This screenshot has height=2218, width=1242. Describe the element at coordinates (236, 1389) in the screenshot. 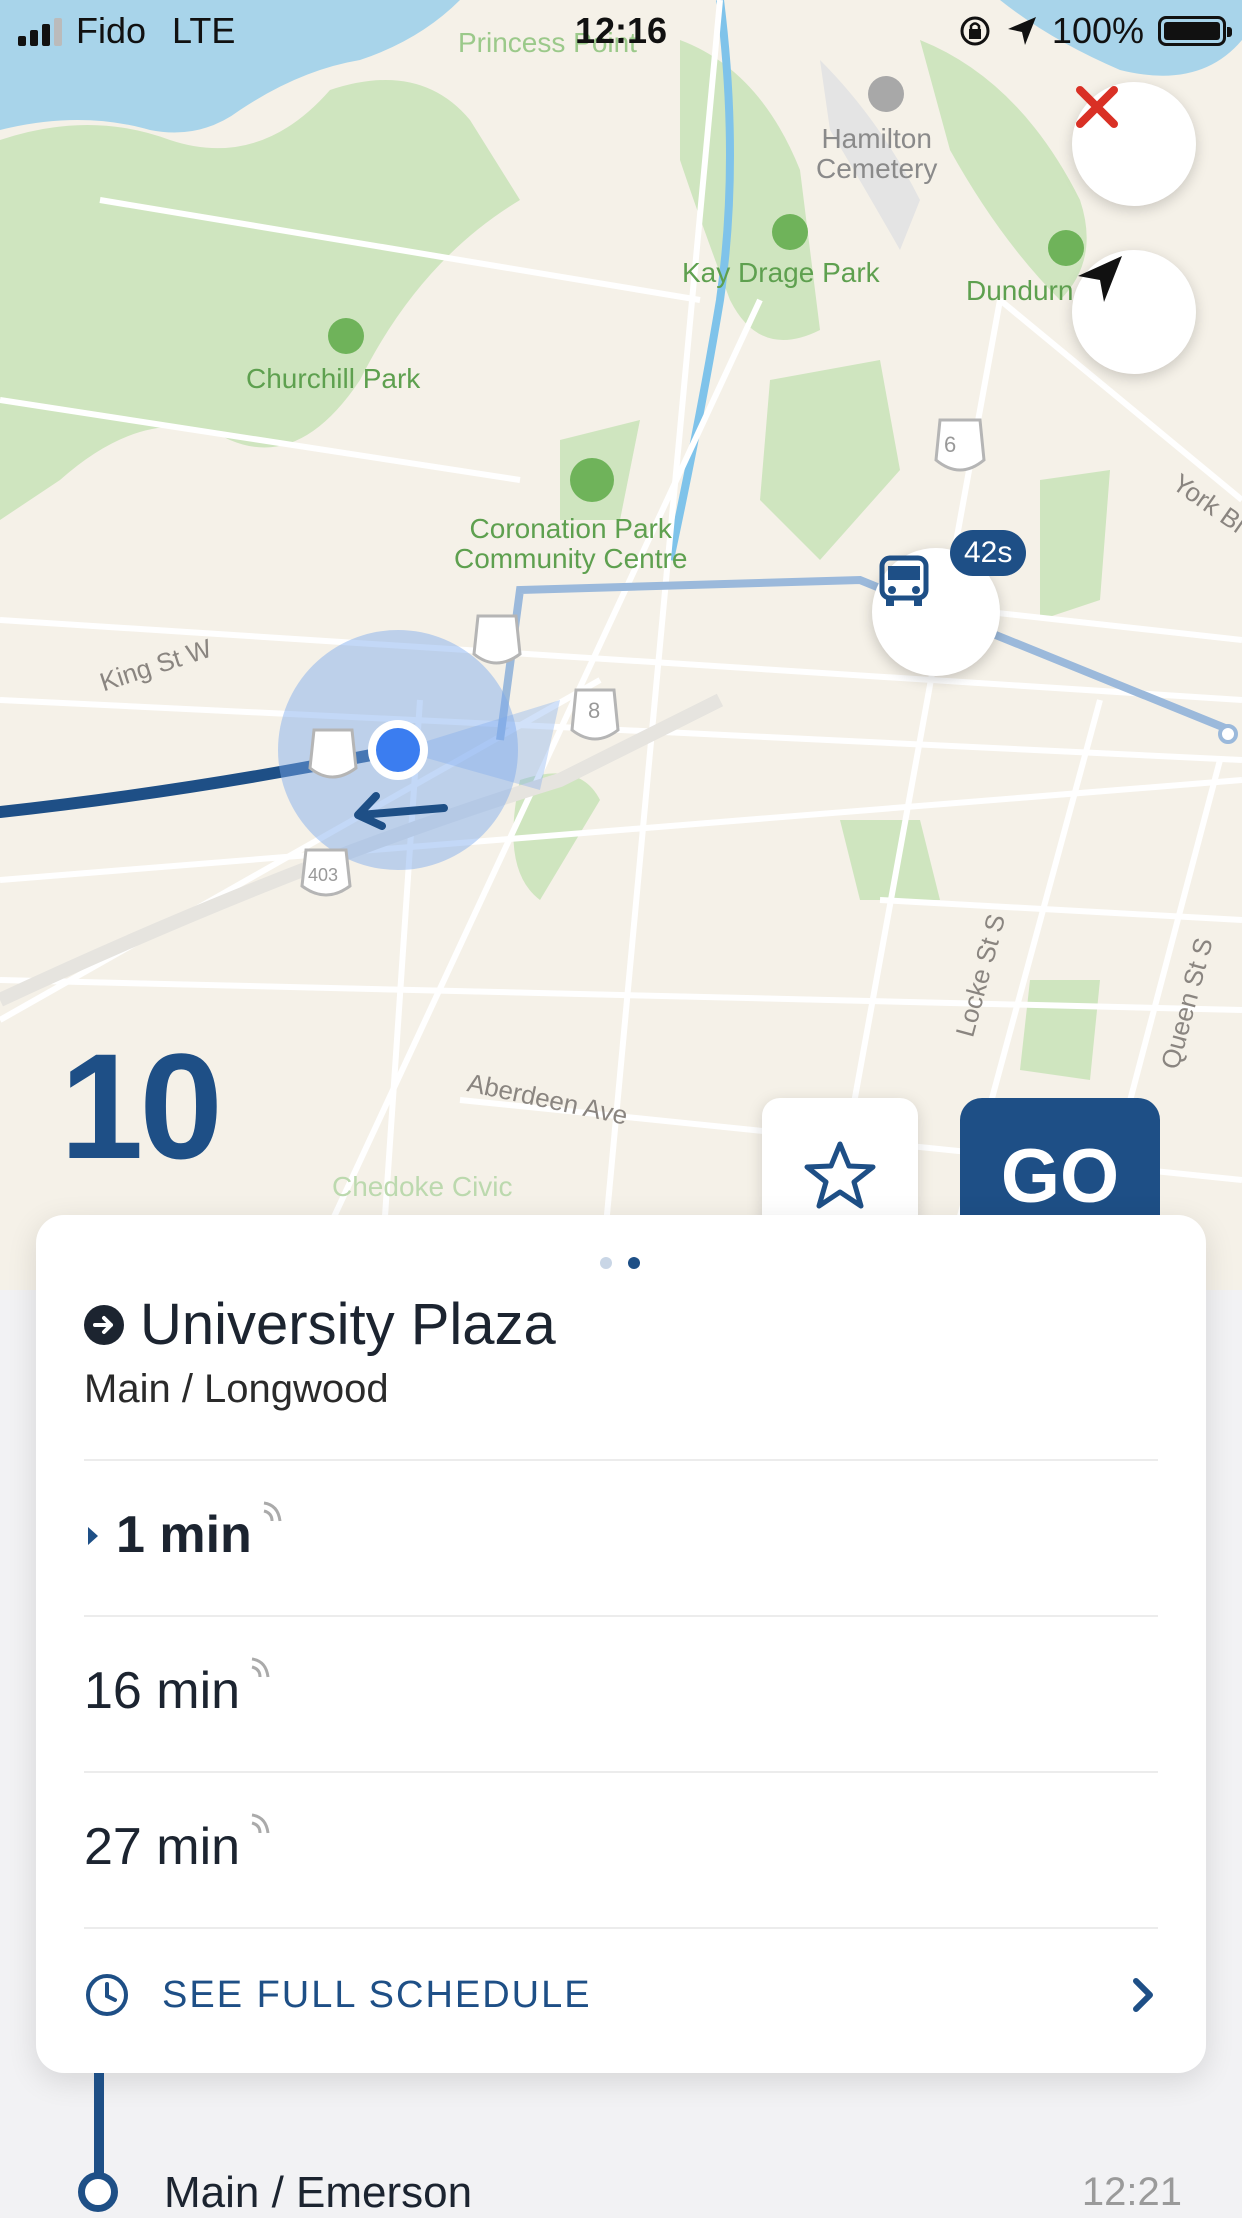

I see `stop-name: Main / Longwood` at that location.